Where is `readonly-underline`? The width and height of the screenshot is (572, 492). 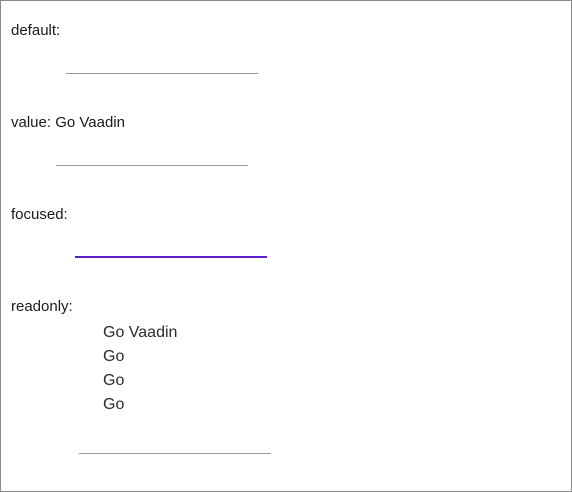
readonly-underline is located at coordinates (175, 453).